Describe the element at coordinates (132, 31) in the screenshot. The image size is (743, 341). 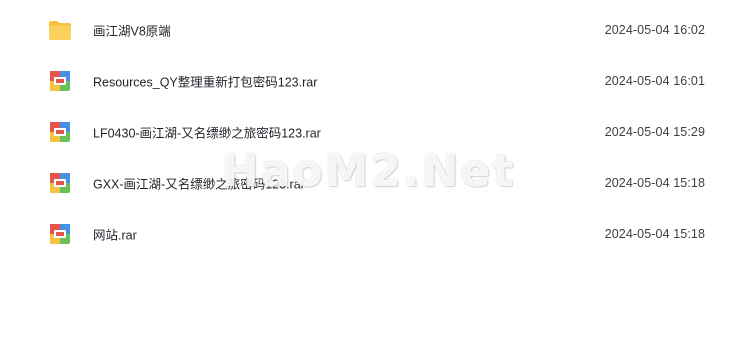
I see `file-name: 画江湖V8原端` at that location.